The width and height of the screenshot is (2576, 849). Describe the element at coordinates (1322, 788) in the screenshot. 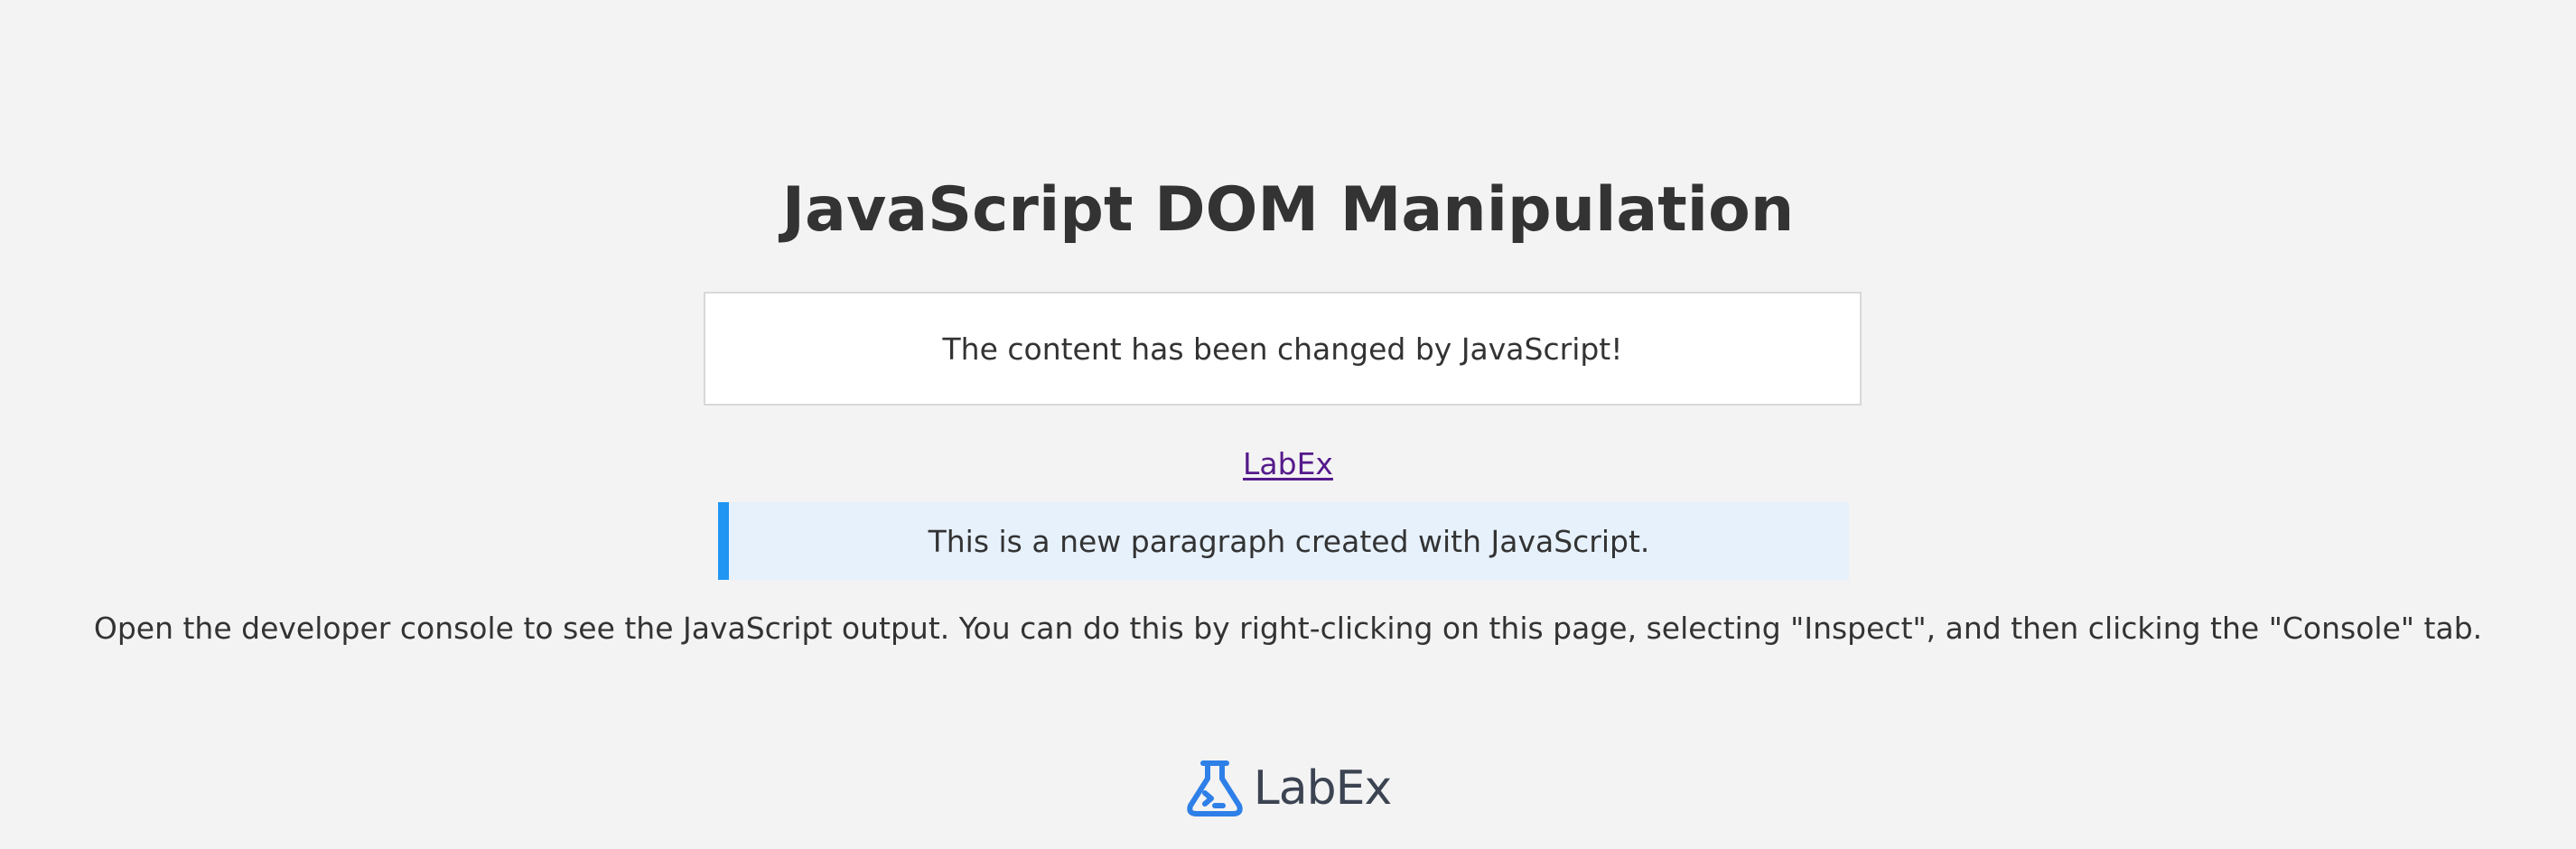

I see `logo-text: LabEx` at that location.